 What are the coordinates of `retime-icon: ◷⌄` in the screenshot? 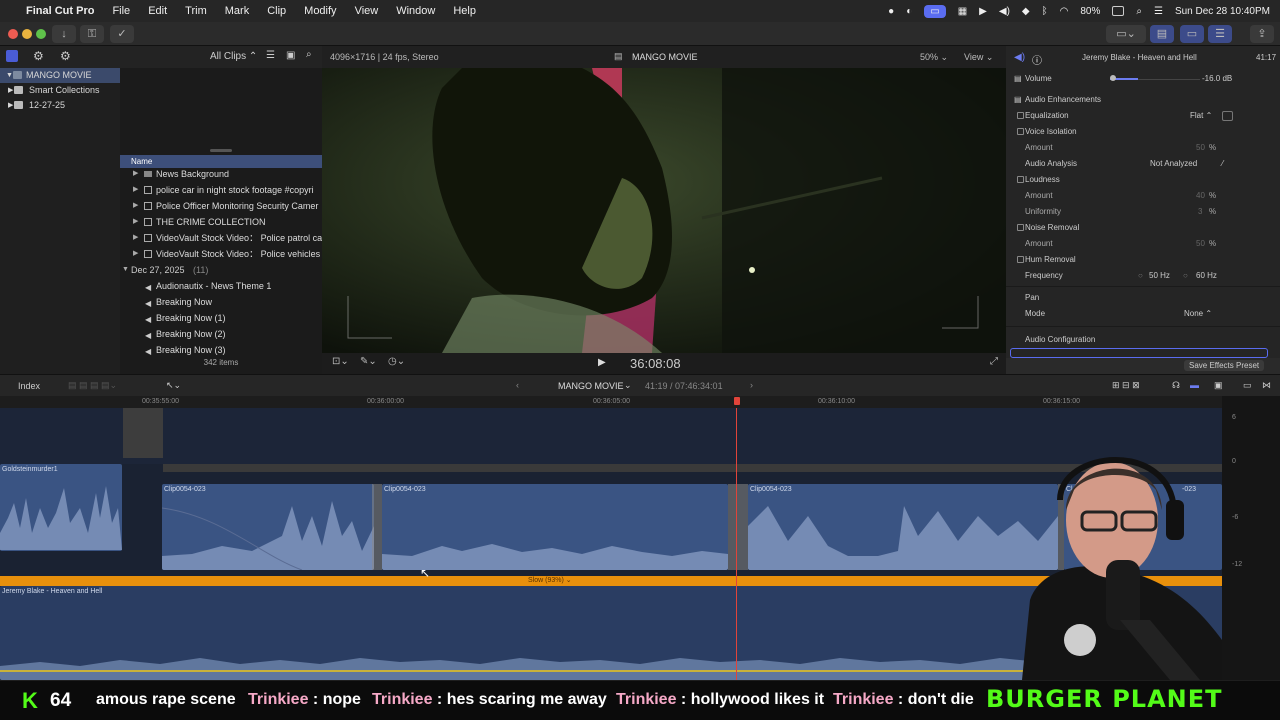 It's located at (396, 361).